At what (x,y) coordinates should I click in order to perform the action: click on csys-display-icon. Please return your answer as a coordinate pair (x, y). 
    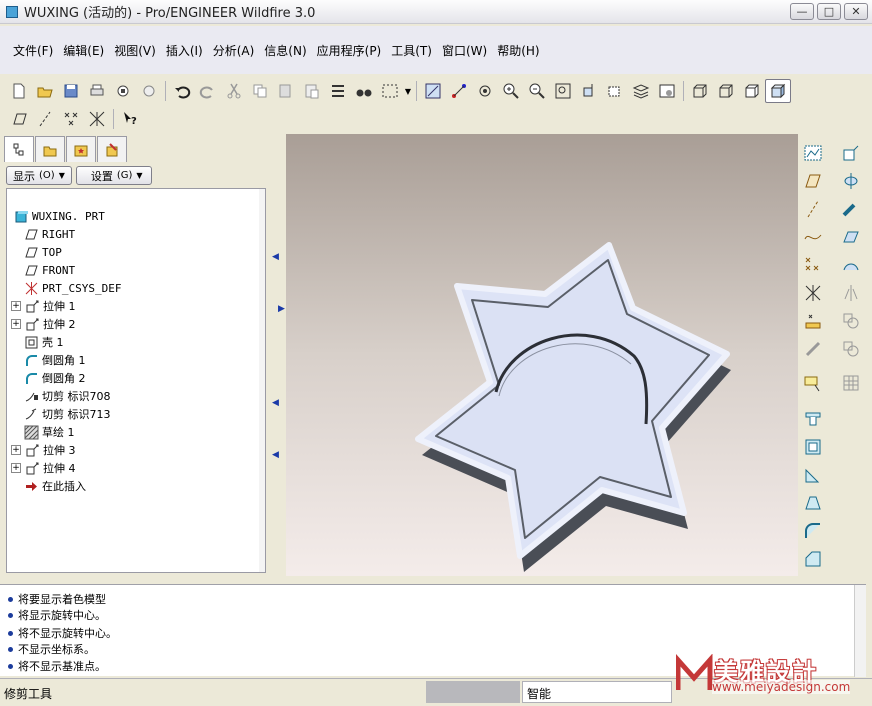
    Looking at the image, I should click on (97, 119).